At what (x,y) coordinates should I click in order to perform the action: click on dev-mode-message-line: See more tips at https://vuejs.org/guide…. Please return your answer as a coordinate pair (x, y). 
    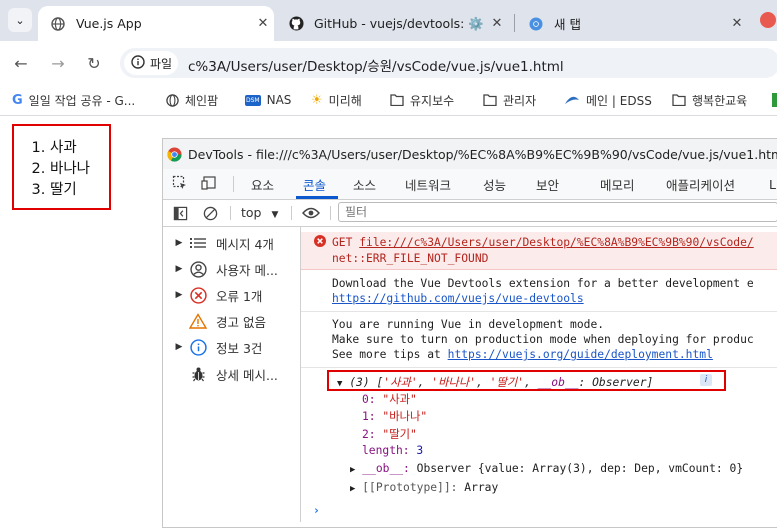
    Looking at the image, I should click on (522, 354).